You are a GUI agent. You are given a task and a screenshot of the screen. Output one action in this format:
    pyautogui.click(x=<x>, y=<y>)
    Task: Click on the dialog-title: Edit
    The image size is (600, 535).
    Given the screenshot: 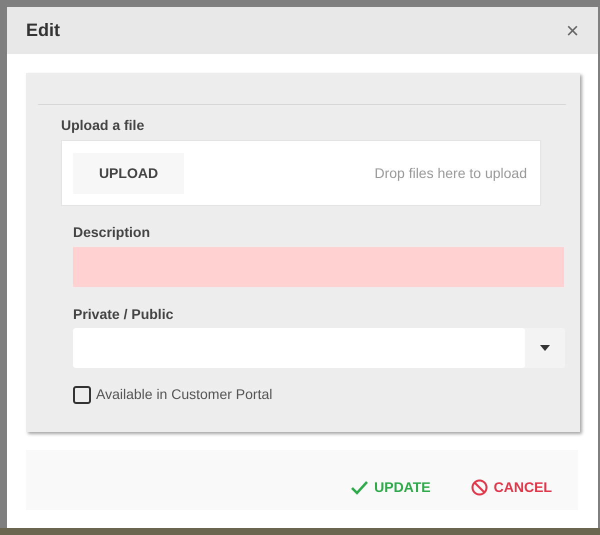 What is the action you would take?
    pyautogui.click(x=43, y=30)
    